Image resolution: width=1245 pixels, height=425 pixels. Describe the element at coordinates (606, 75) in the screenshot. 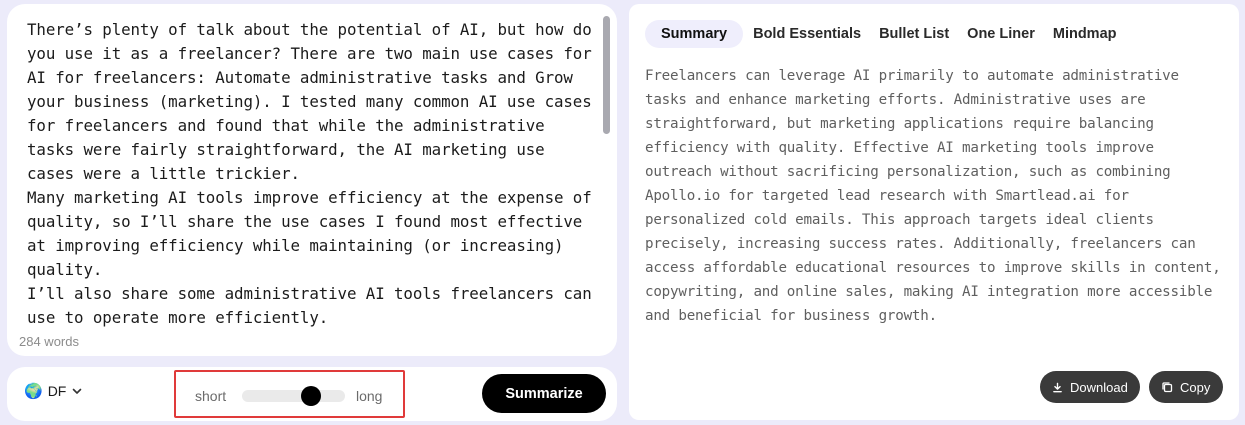

I see `input-scrollbar` at that location.